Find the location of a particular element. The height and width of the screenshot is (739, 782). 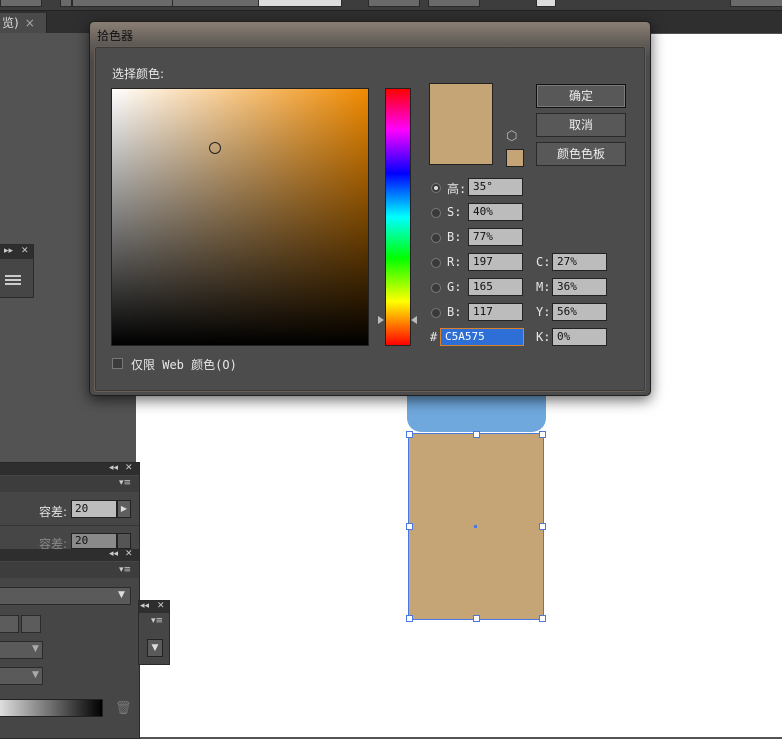

hex-prefix-label: # is located at coordinates (434, 337).